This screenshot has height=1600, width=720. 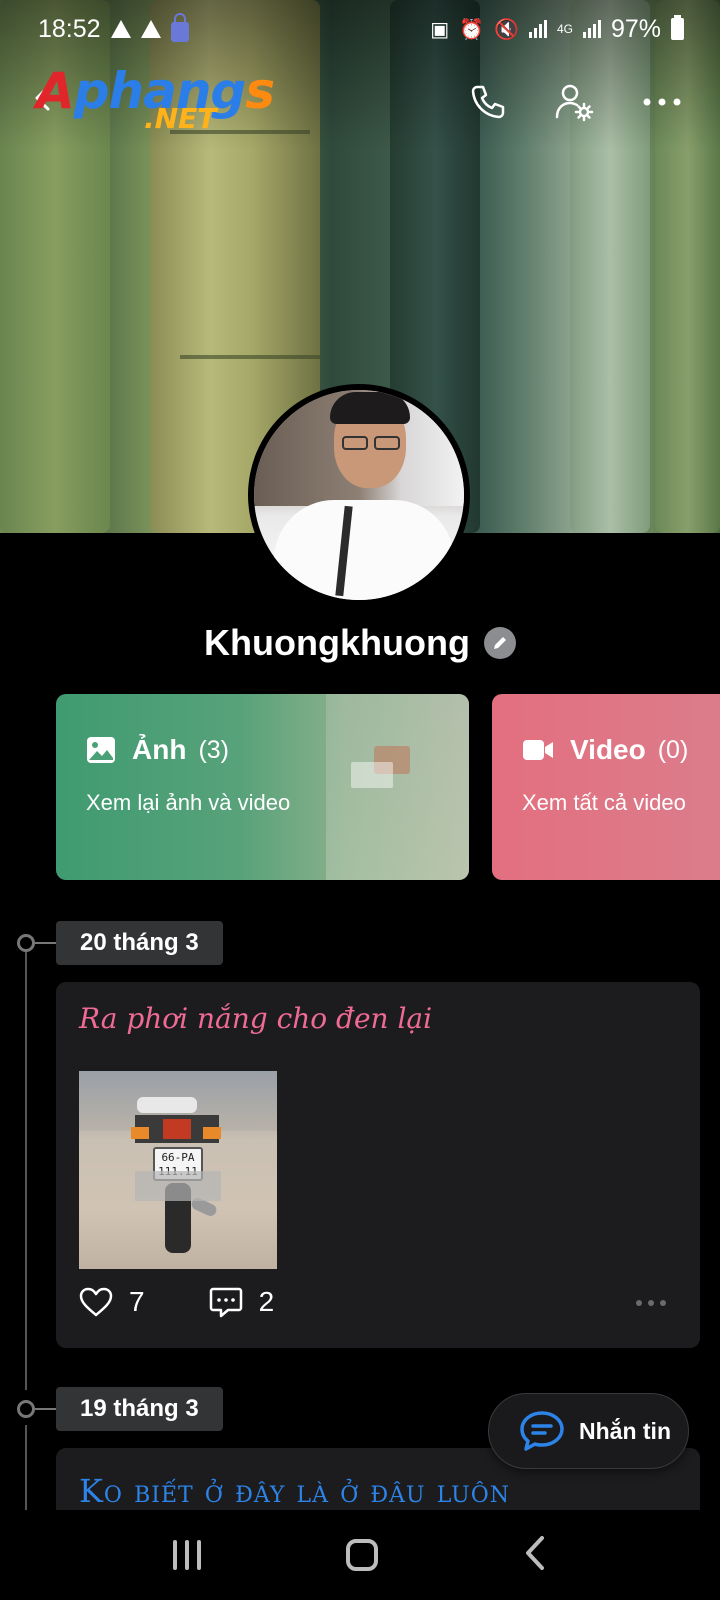 What do you see at coordinates (213, 749) in the screenshot?
I see `photos-card-count: (3)` at bounding box center [213, 749].